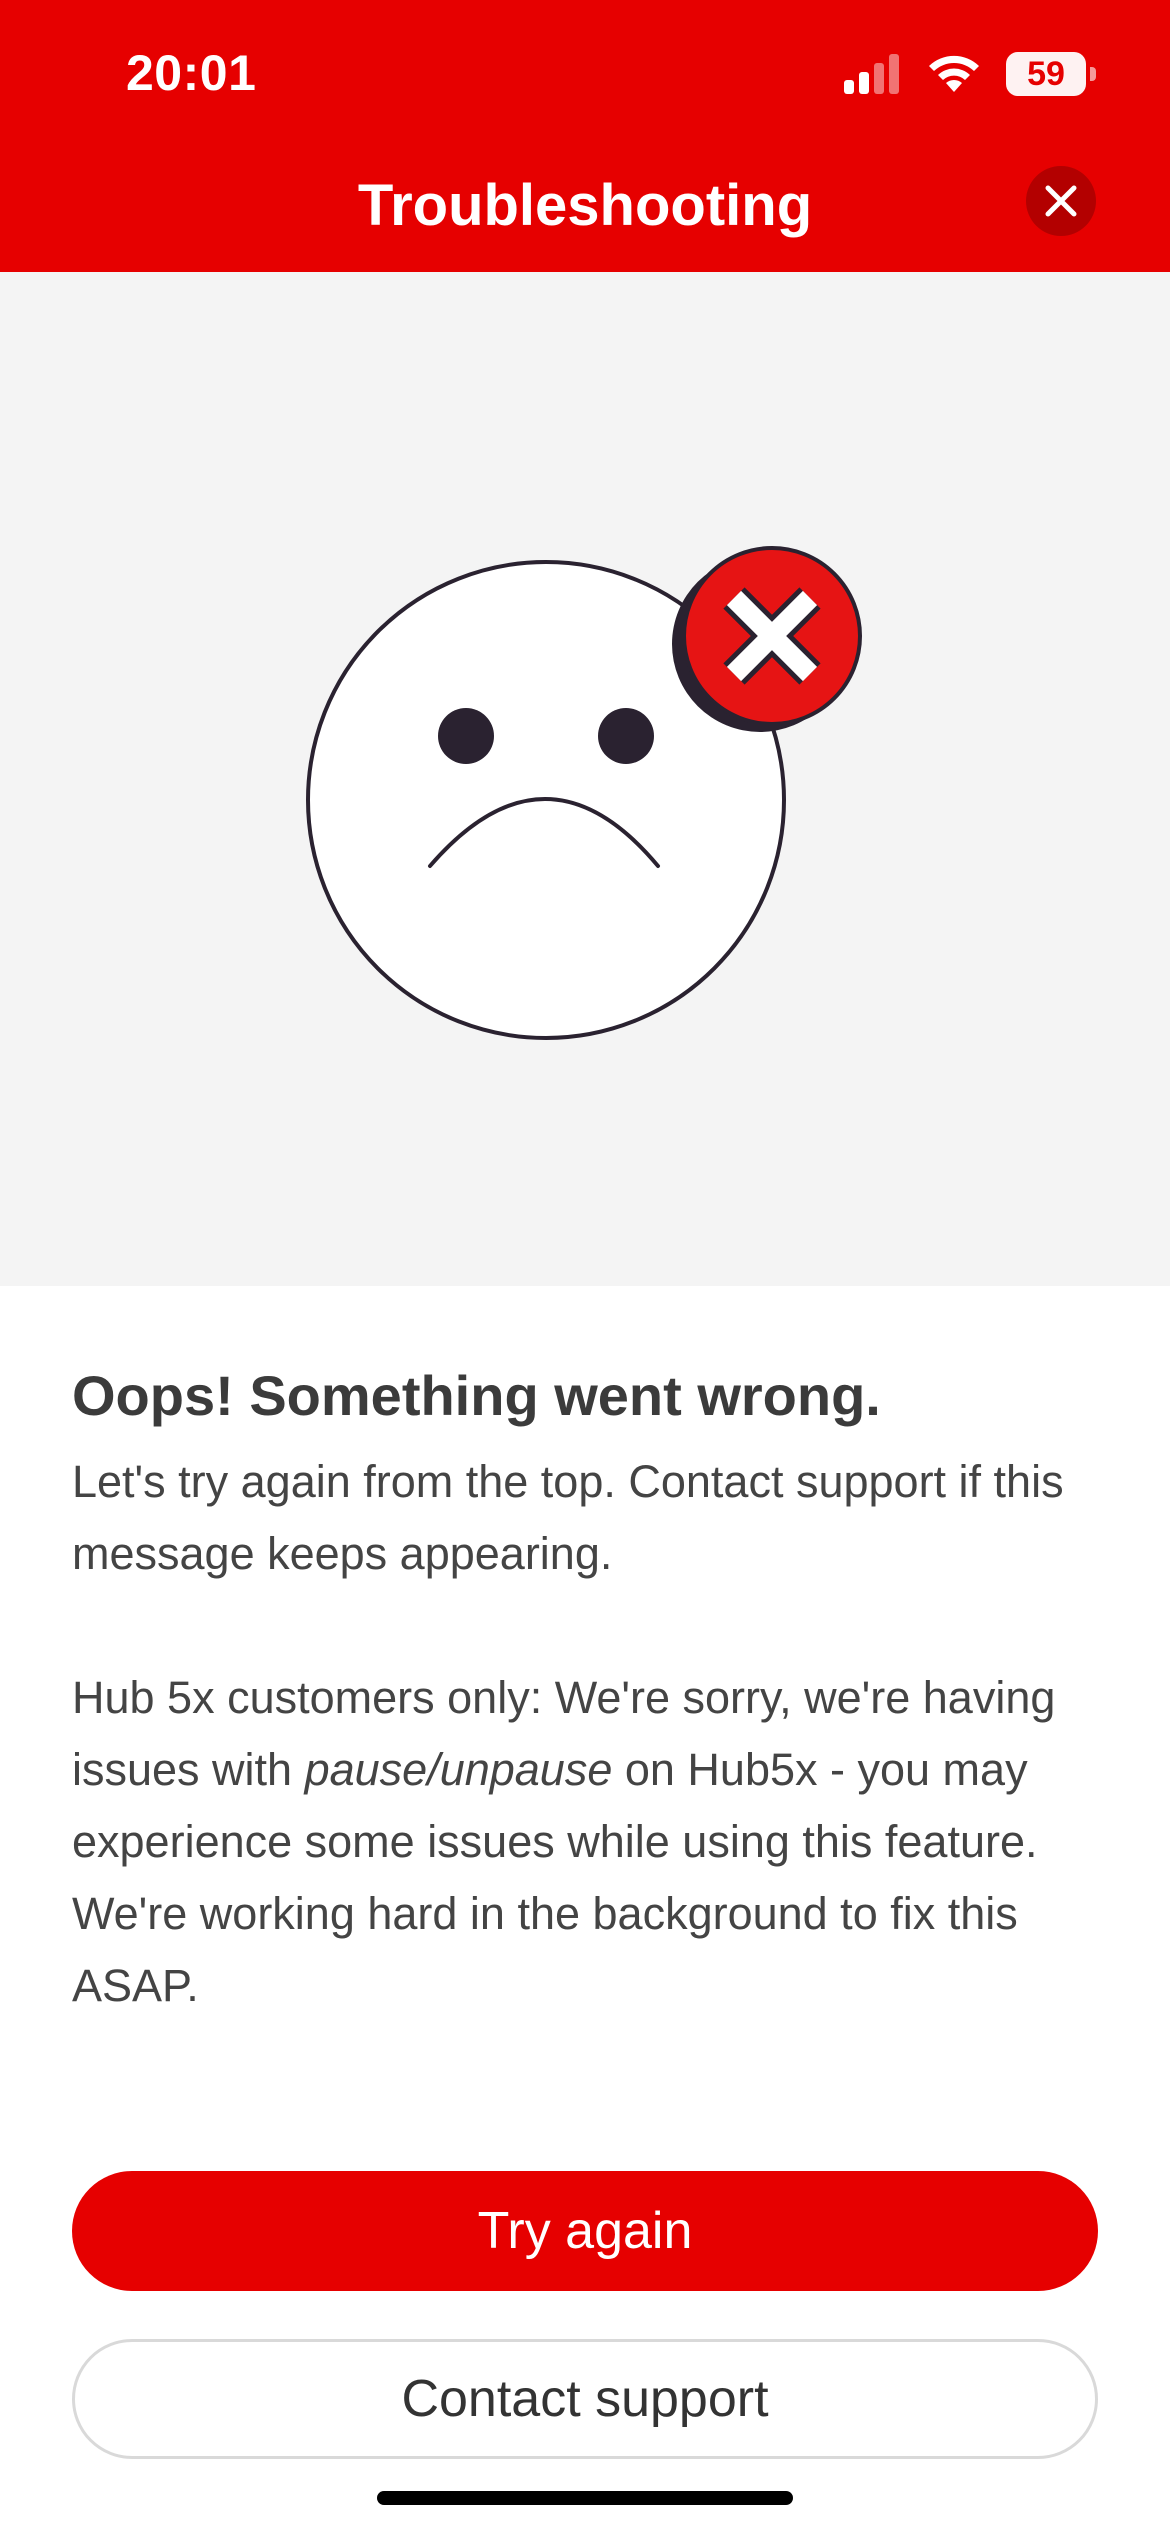 The height and width of the screenshot is (2532, 1170). What do you see at coordinates (585, 2399) in the screenshot?
I see `contact-support-button: Contact support` at bounding box center [585, 2399].